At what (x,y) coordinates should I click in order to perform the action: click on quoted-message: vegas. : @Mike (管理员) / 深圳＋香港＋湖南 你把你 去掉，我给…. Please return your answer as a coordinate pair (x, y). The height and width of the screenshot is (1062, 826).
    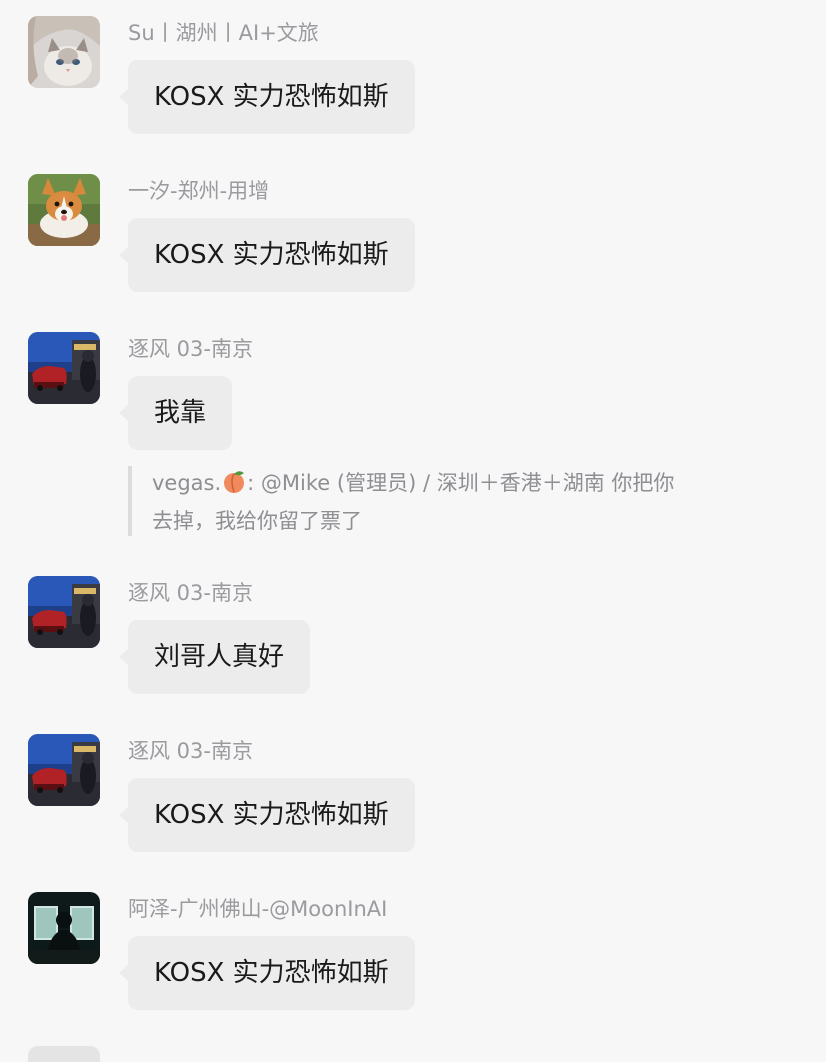
    Looking at the image, I should click on (445, 501).